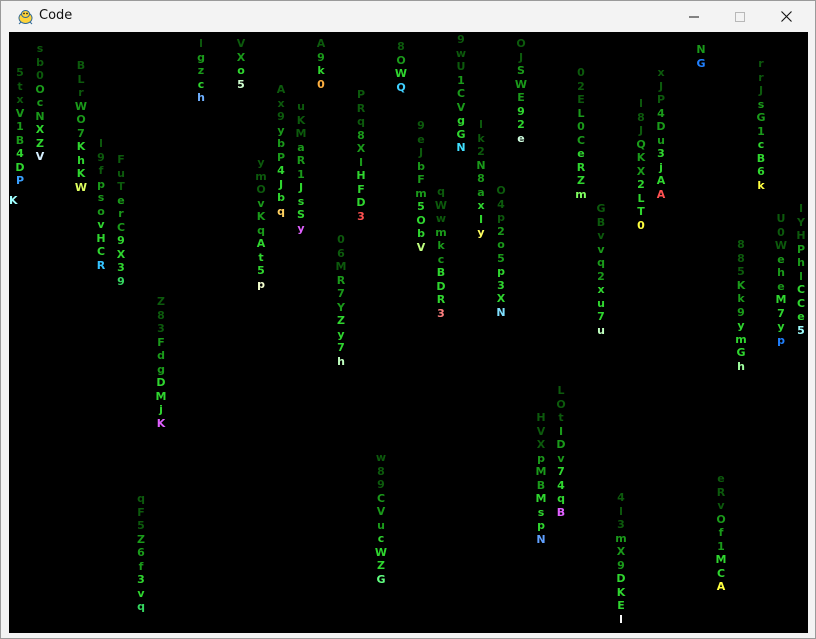  Describe the element at coordinates (161, 382) in the screenshot. I see `rain-glyph: D` at that location.